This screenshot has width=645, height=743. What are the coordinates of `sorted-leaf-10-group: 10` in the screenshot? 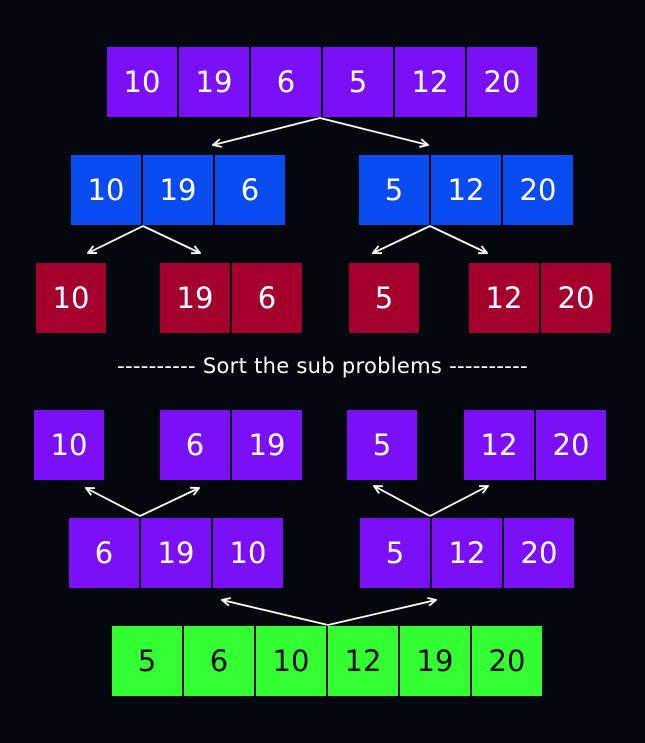 It's located at (69, 445).